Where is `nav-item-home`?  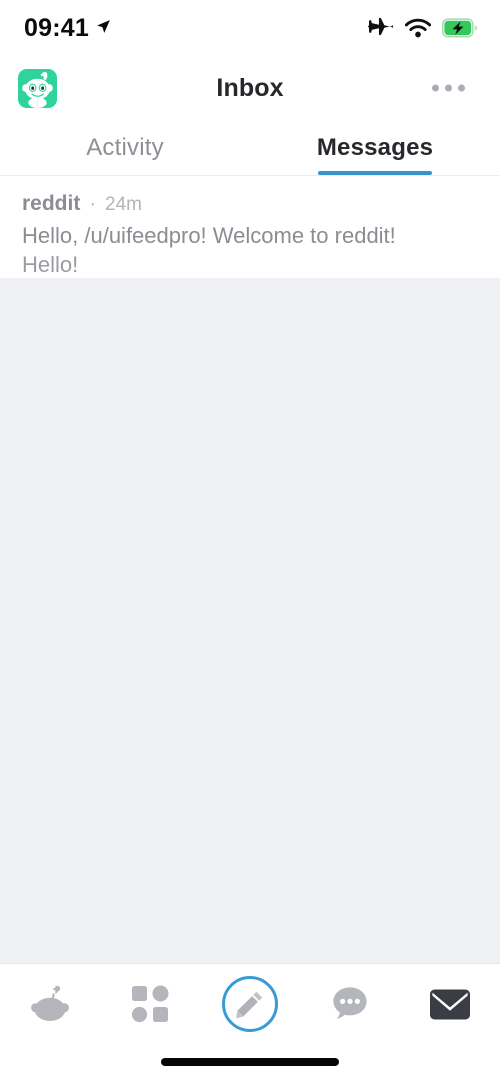
nav-item-home is located at coordinates (50, 1004).